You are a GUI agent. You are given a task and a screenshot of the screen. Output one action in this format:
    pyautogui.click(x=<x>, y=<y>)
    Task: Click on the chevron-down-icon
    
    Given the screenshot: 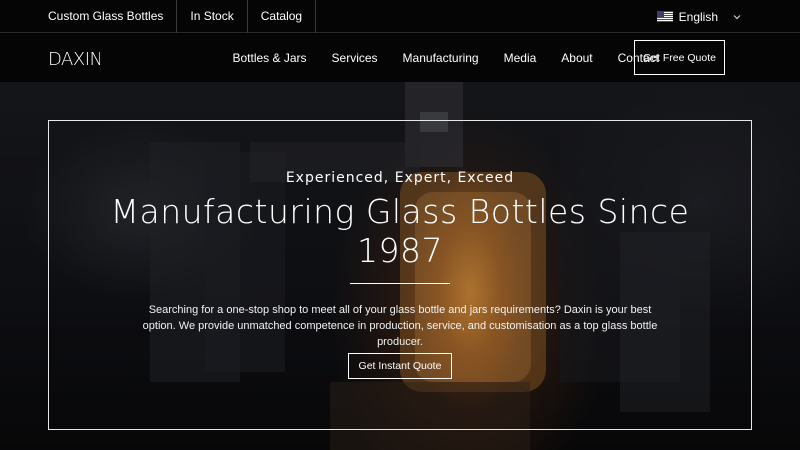 What is the action you would take?
    pyautogui.click(x=737, y=16)
    